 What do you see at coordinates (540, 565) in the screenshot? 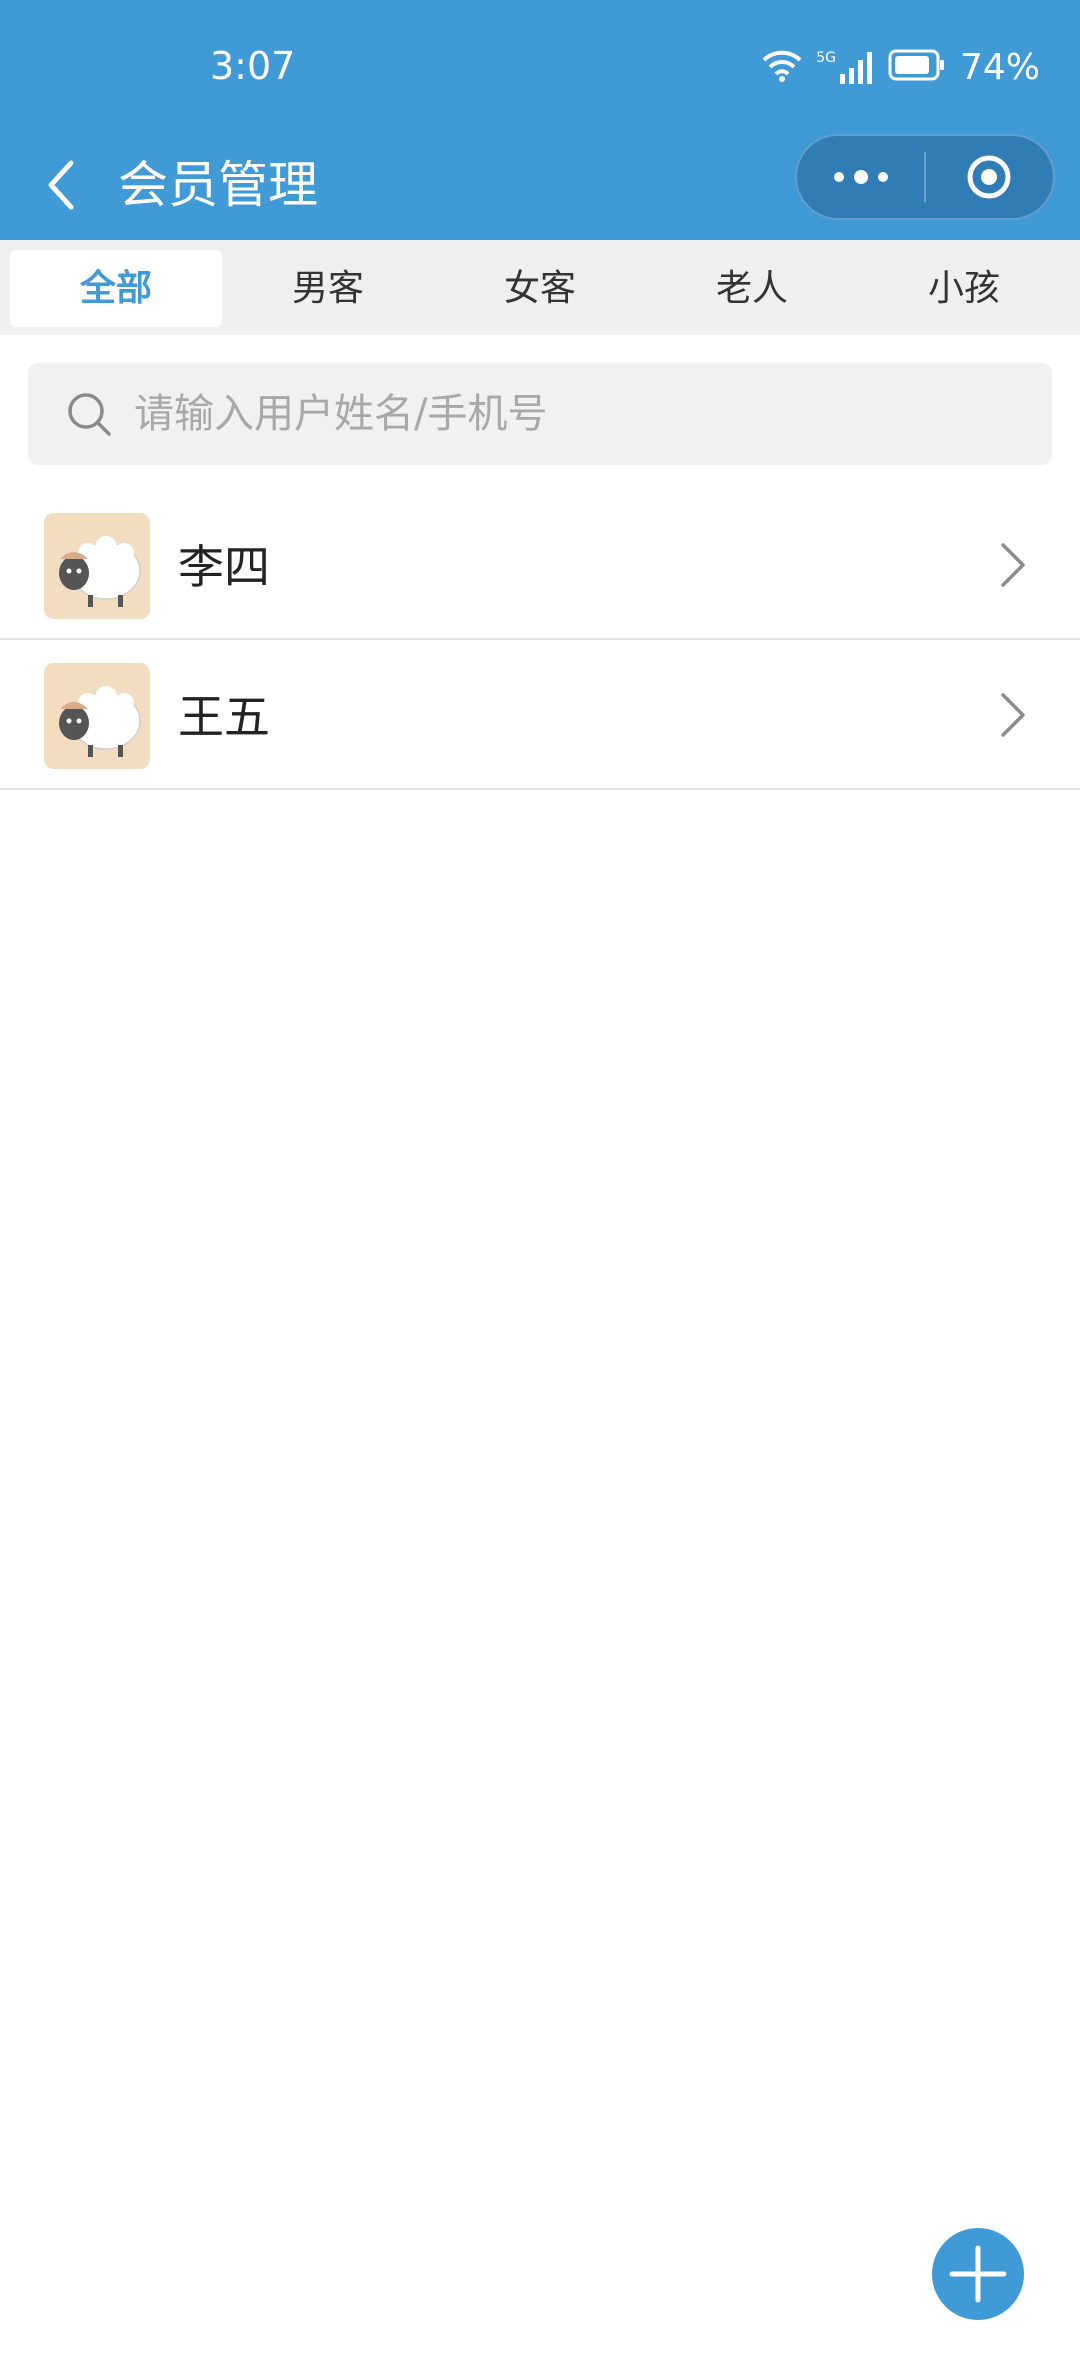
I see `list-item: 李四` at bounding box center [540, 565].